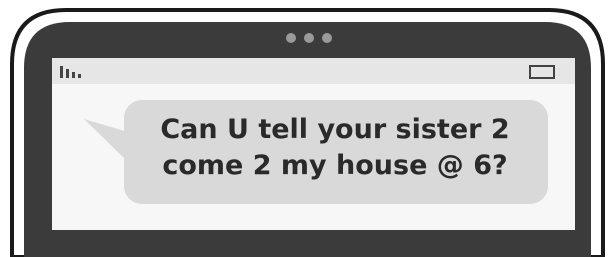 This screenshot has height=257, width=615. I want to click on message-line-2: come 2 my house @ 6?, so click(335, 165).